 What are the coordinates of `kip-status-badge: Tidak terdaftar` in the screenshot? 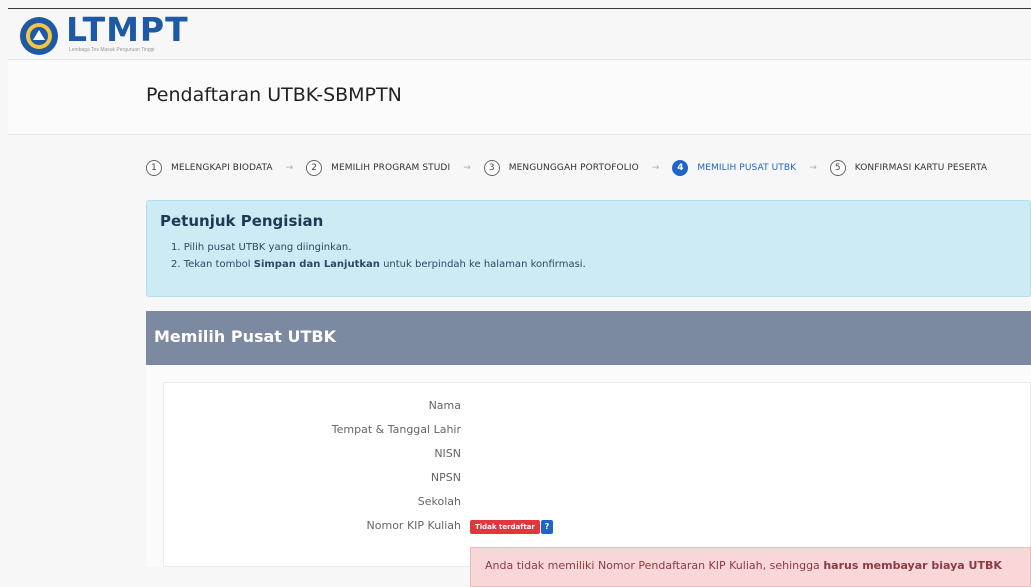 It's located at (505, 527).